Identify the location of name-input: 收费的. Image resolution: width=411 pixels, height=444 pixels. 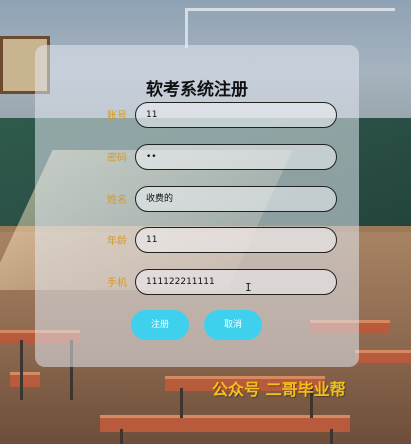
(236, 199).